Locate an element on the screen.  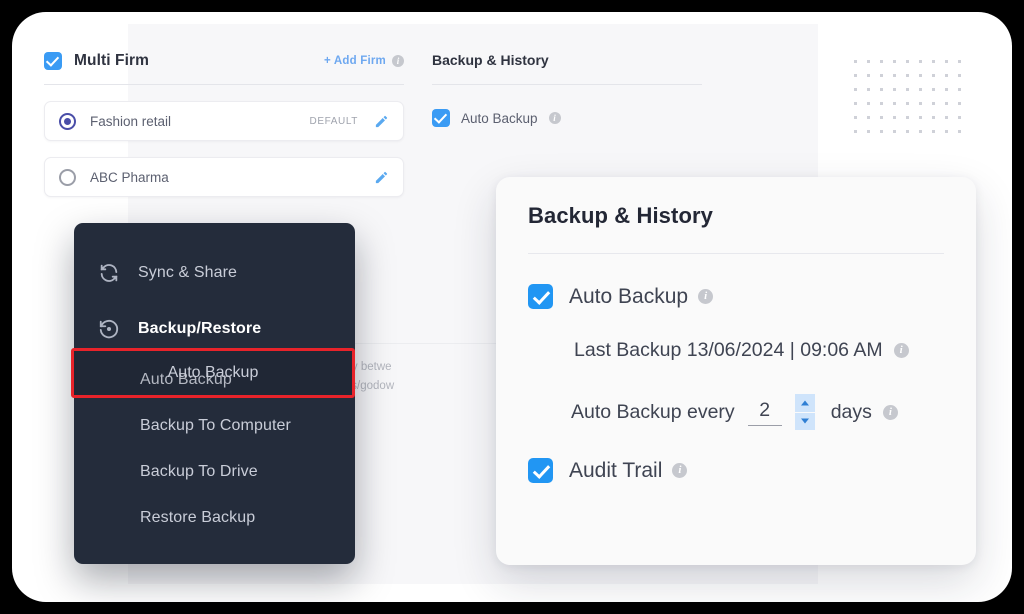
interval-unit-label: days is located at coordinates (851, 411).